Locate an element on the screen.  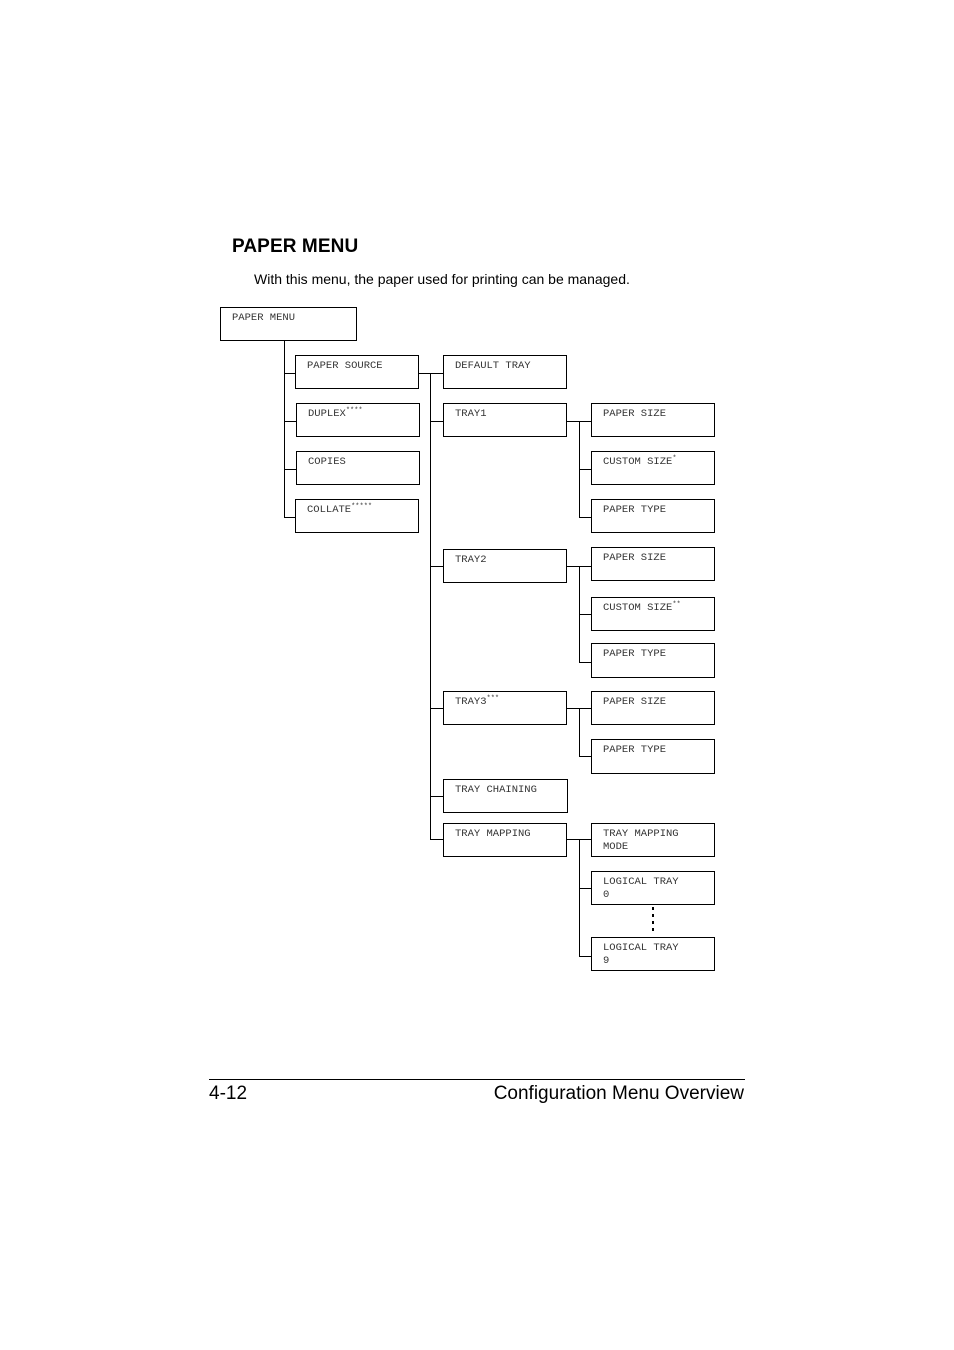
menu-node-duplex: DUPLEX**** is located at coordinates (358, 420).